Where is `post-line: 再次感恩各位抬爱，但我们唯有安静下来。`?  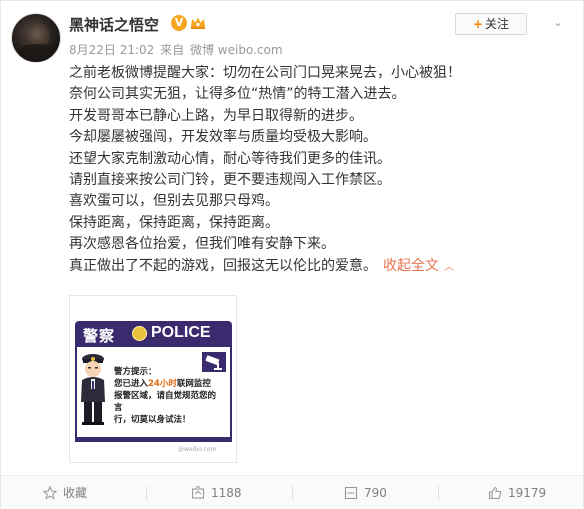
post-line: 再次感恩各位抬爱，但我们唯有安静下来。 is located at coordinates (202, 244).